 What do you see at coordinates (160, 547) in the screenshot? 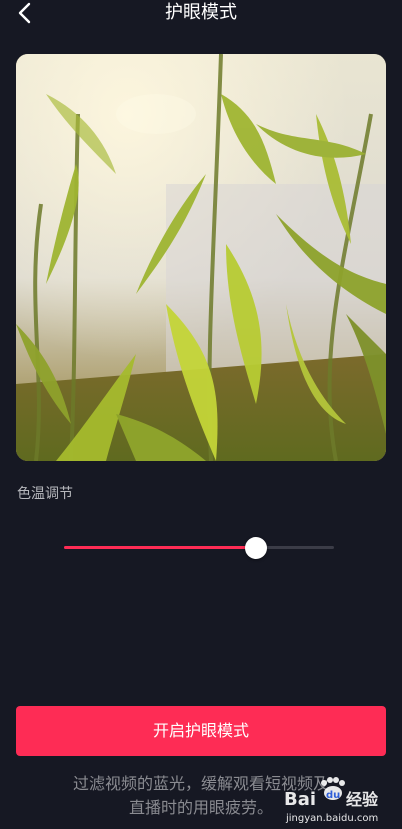
I see `slider-fill` at bounding box center [160, 547].